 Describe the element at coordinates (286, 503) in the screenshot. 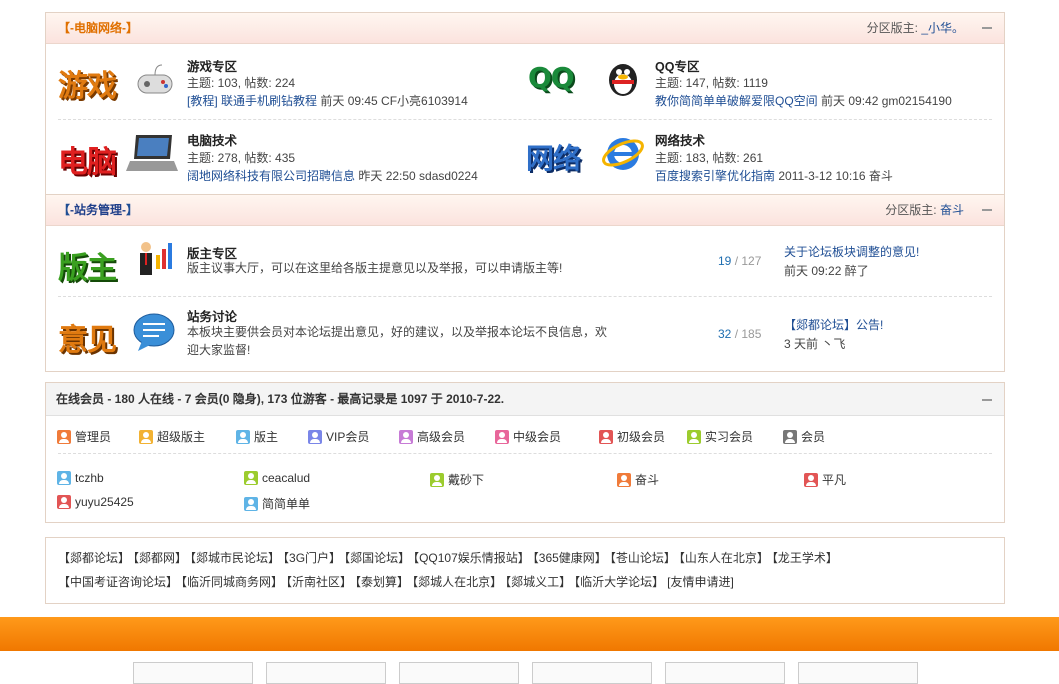

I see `online-user-name: 简简单单` at that location.